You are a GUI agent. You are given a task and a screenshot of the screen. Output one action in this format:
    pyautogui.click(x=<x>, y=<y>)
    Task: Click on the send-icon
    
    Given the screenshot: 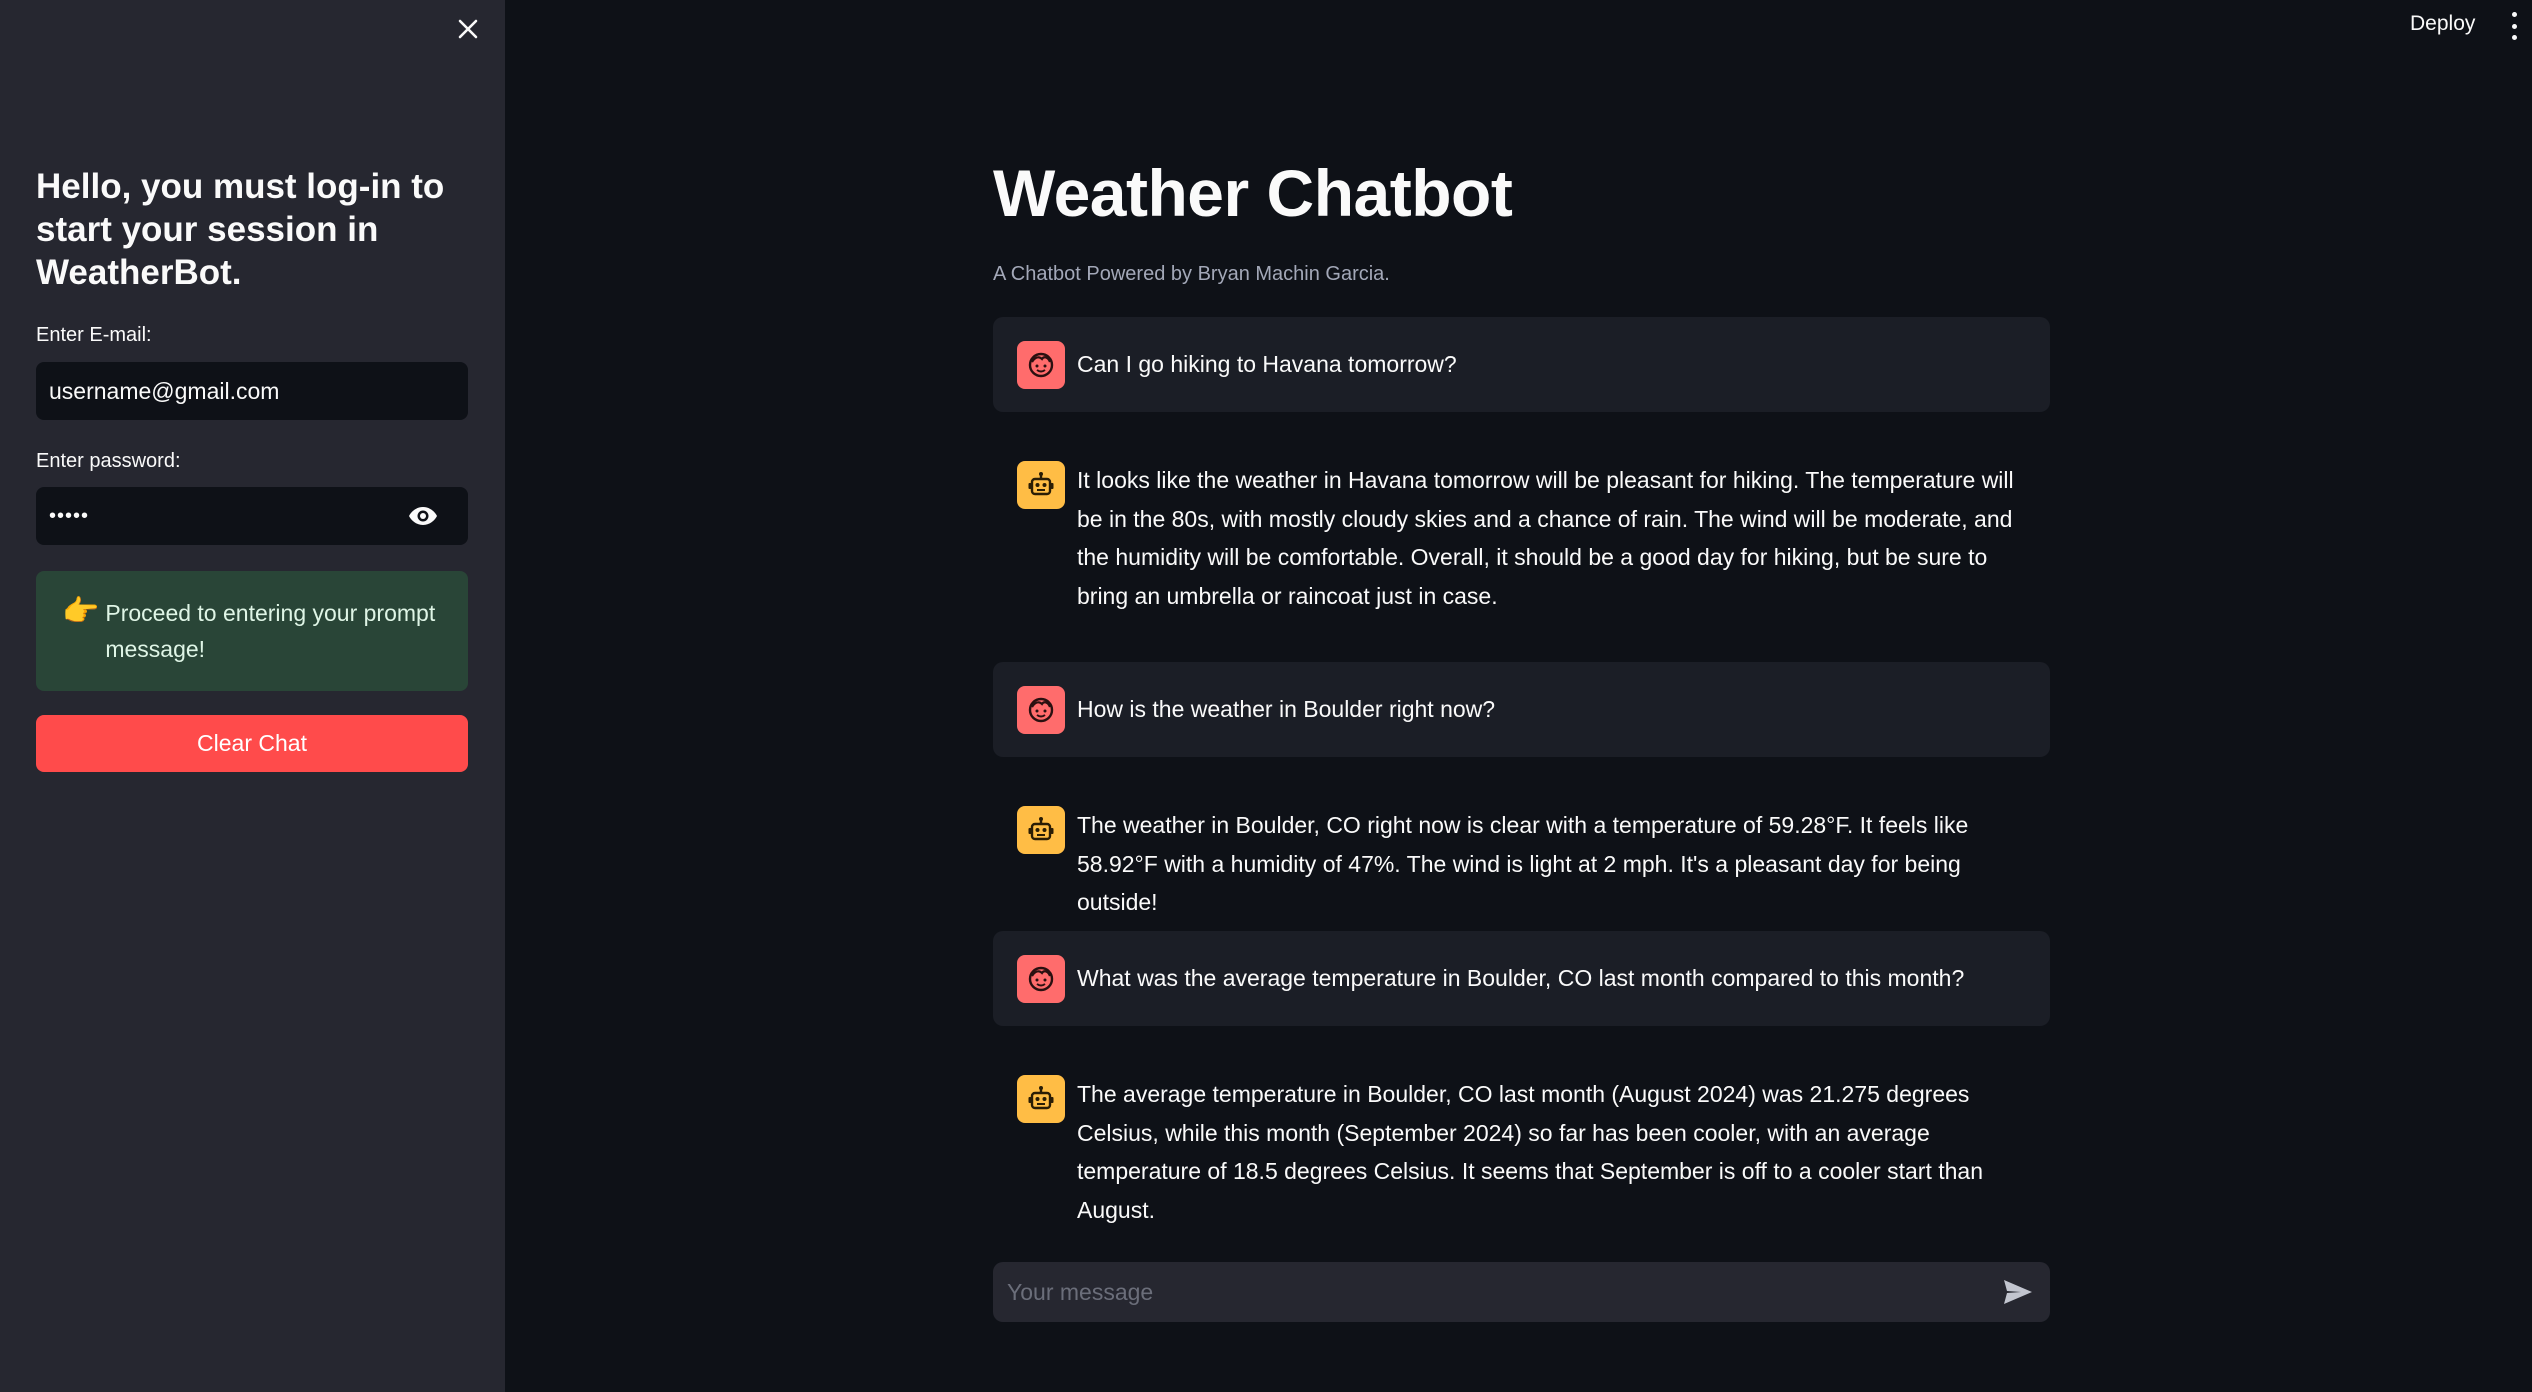 What is the action you would take?
    pyautogui.click(x=2018, y=1292)
    